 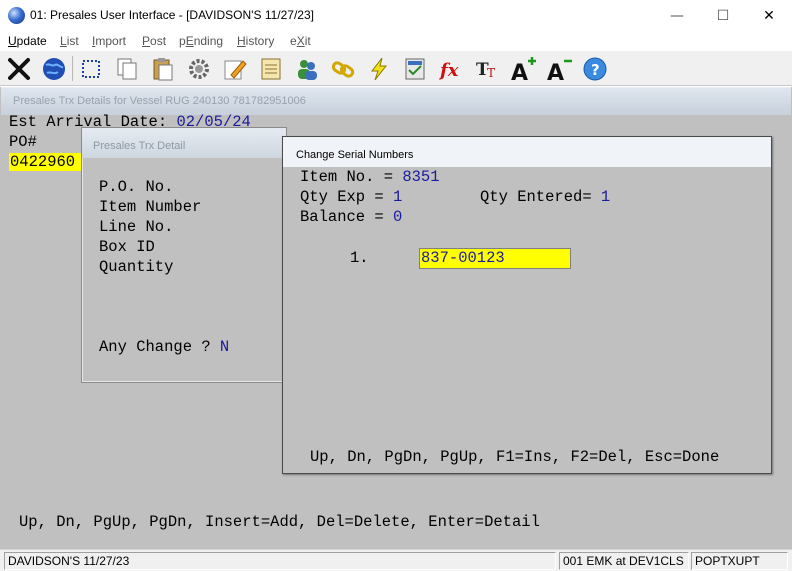 I want to click on menu-post: Post, so click(x=154, y=41).